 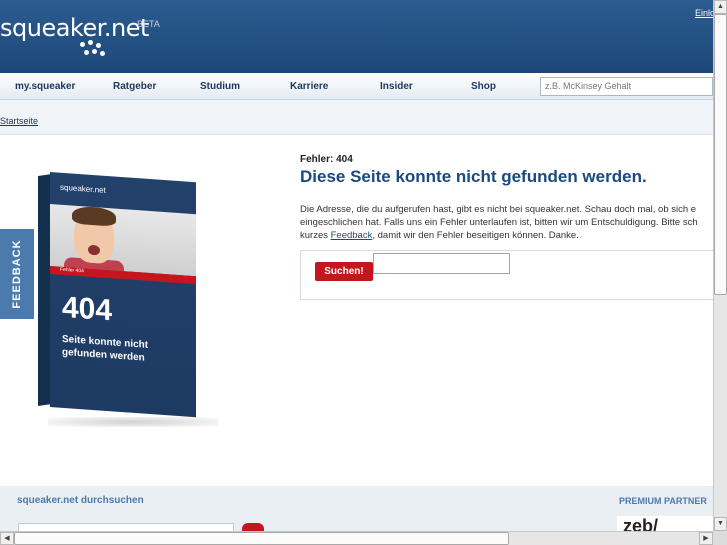 I want to click on horizontal-scrollbar: ◀ ▶, so click(x=356, y=538).